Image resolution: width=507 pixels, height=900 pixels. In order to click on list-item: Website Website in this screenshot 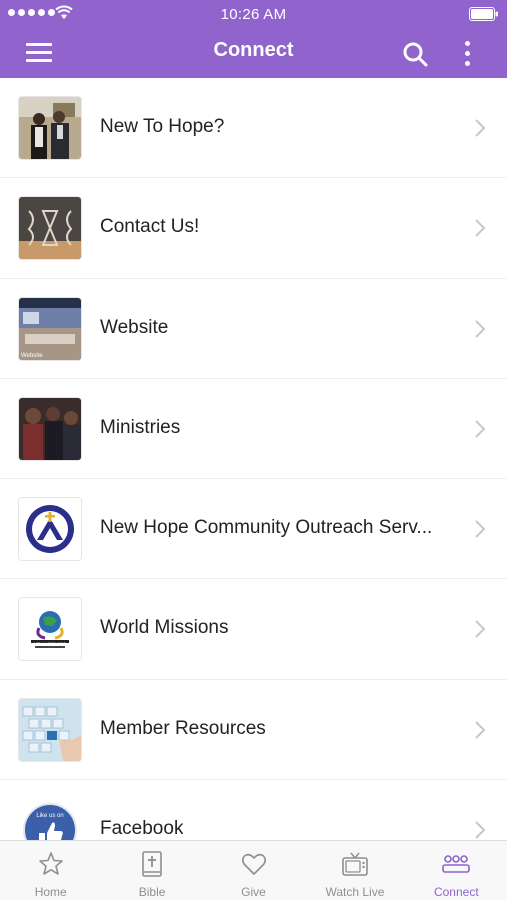, I will do `click(253, 328)`.